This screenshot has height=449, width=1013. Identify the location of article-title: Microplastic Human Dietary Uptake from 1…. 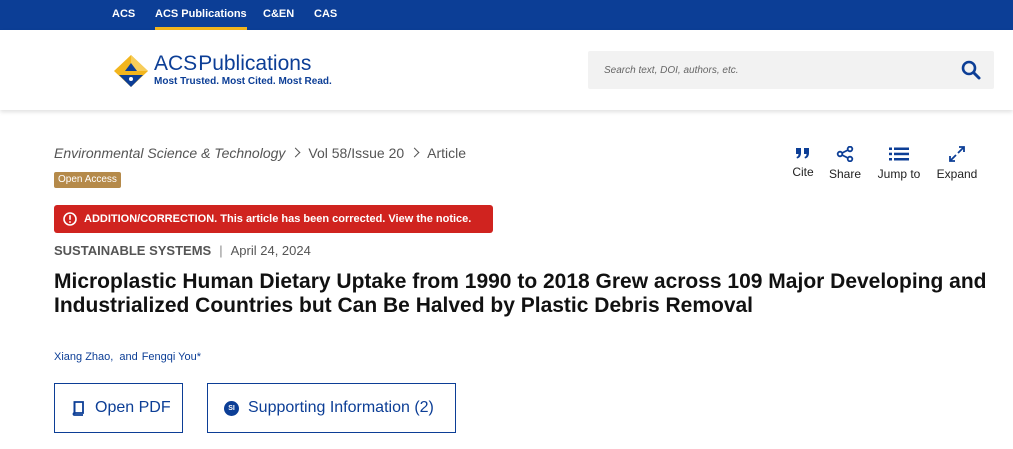
(520, 293).